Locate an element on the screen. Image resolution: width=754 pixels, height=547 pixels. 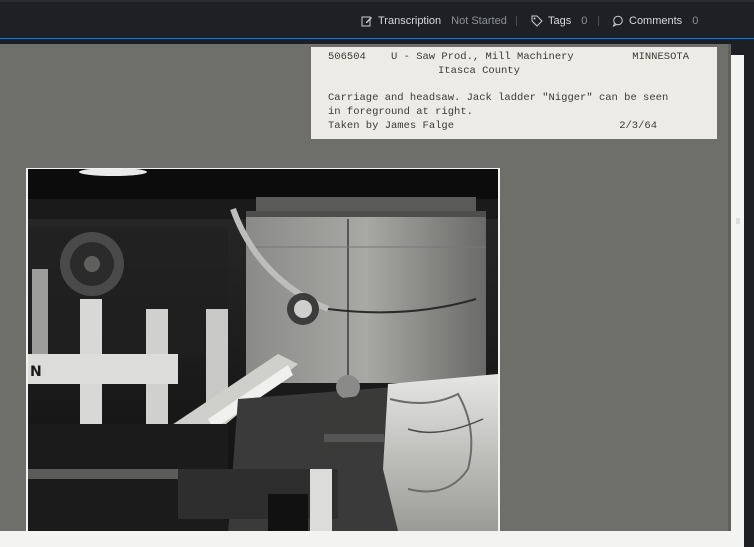
board-edge is located at coordinates (729, 287).